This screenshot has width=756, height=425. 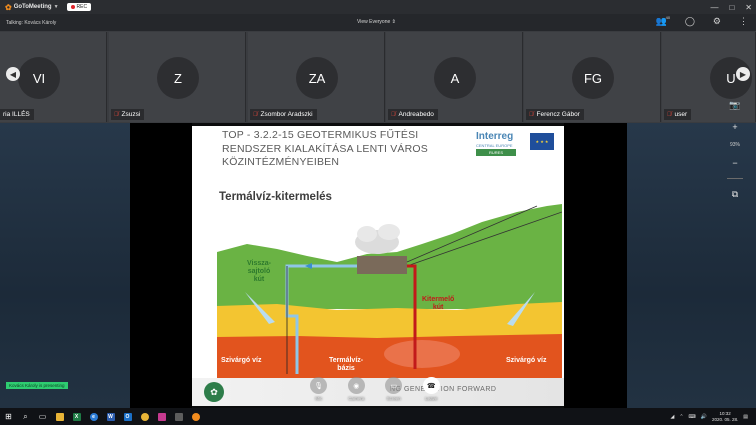 I want to click on mic-label: Mic, so click(x=319, y=398).